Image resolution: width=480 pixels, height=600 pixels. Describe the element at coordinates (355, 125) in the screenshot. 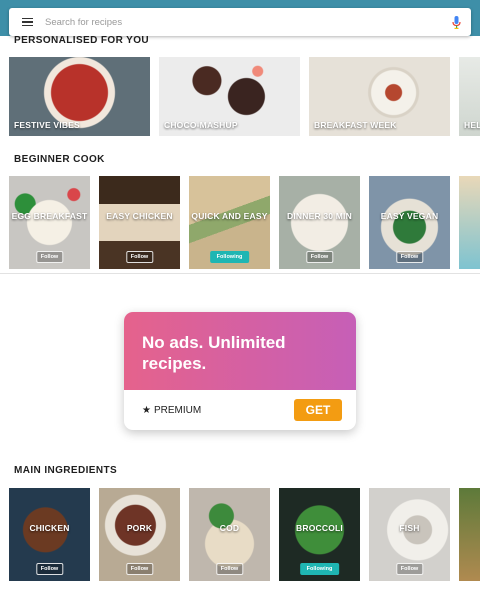

I see `collection-label: BREAKFAST WEEK` at that location.